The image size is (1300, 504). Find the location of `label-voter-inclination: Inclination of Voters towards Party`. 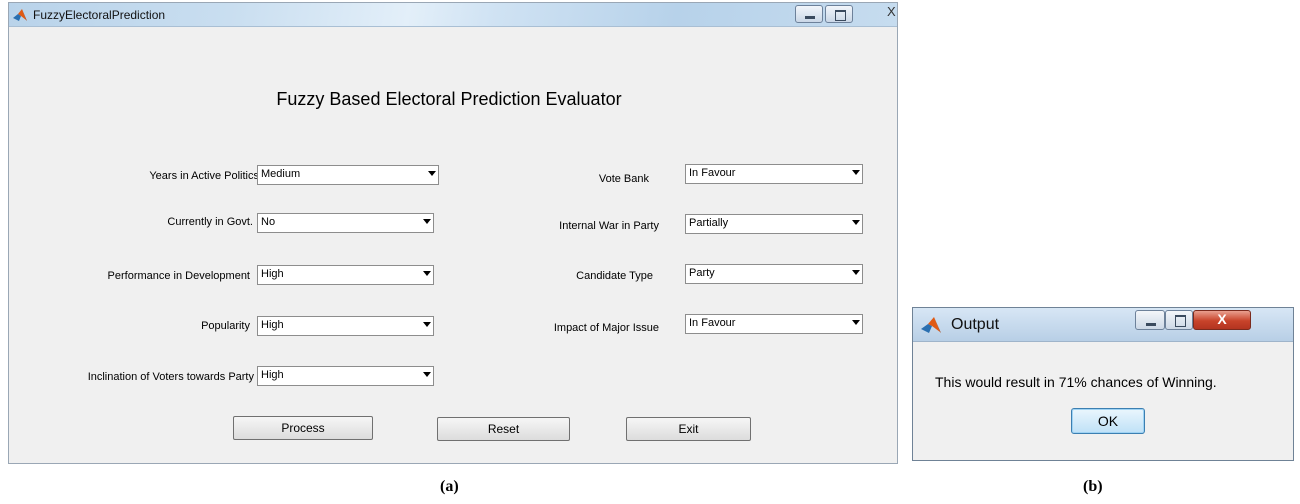

label-voter-inclination: Inclination of Voters towards Party is located at coordinates (170, 377).